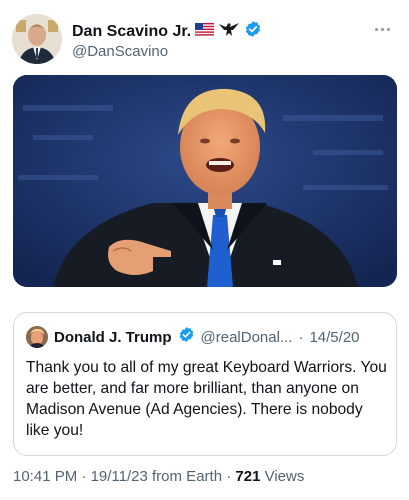  I want to click on views-label: Views, so click(284, 476).